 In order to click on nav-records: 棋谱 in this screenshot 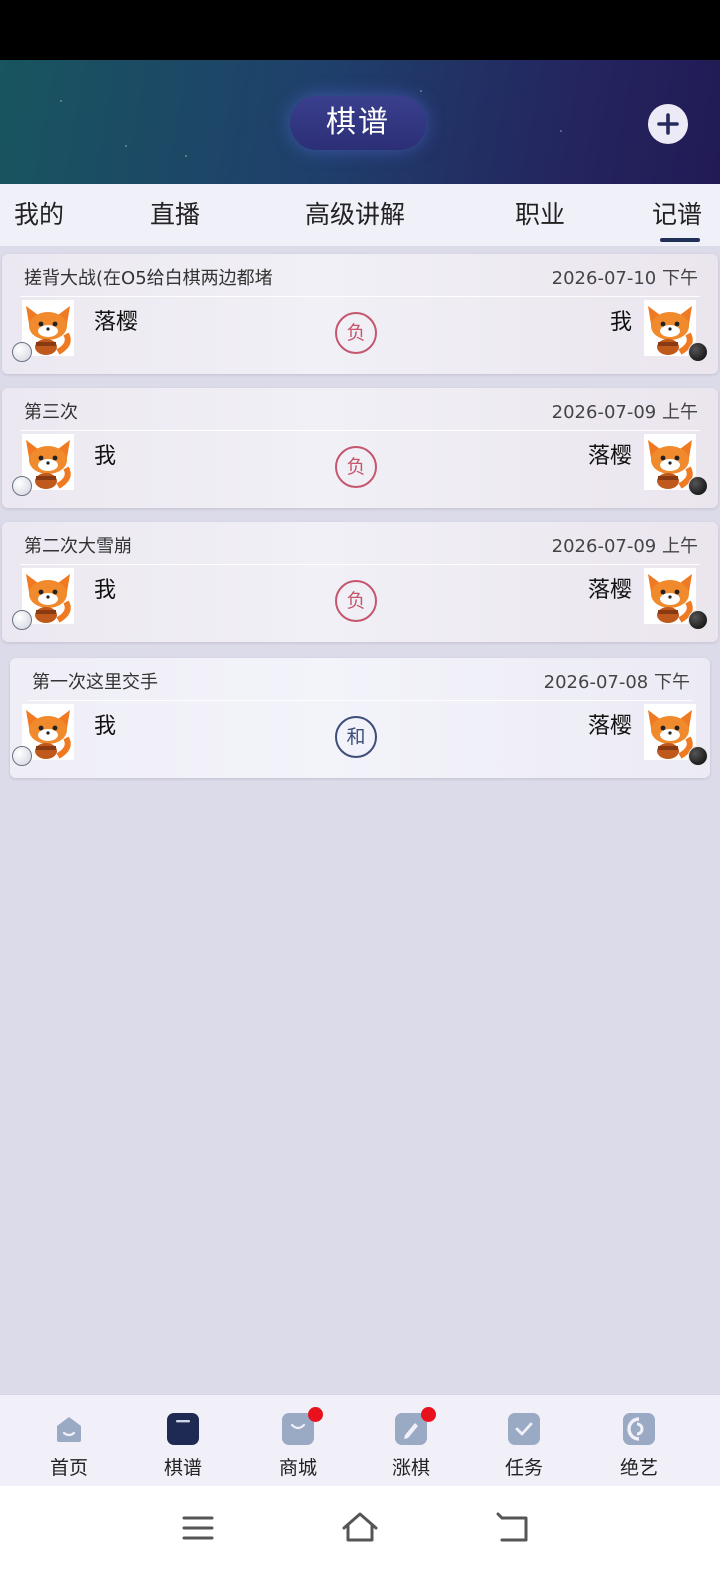, I will do `click(183, 1441)`.